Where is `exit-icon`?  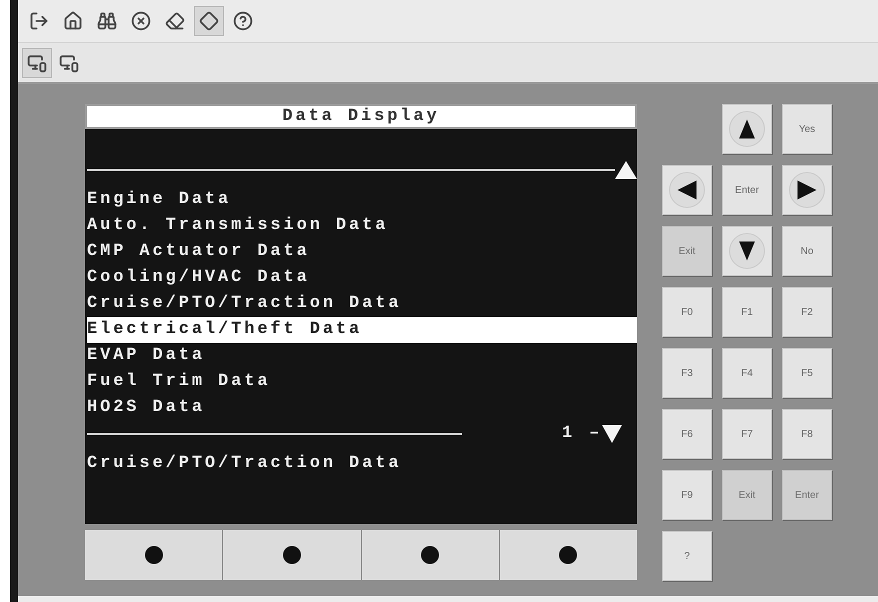 exit-icon is located at coordinates (39, 21).